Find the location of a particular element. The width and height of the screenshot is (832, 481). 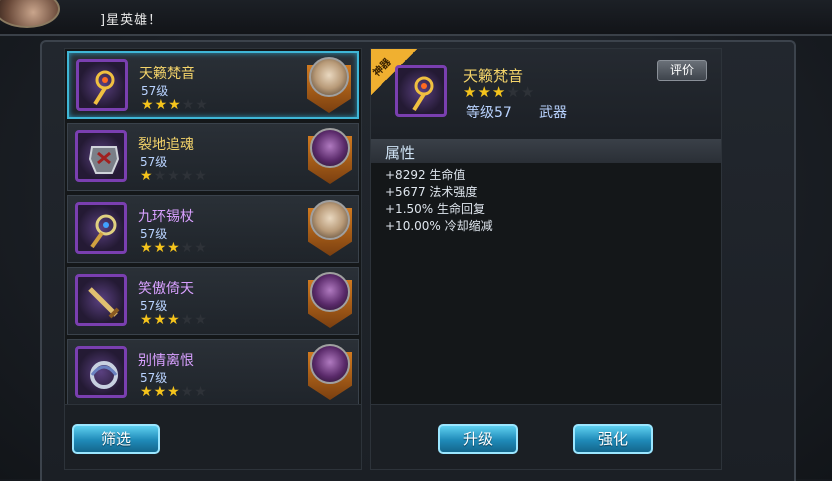

attributes-title: 属性 is located at coordinates (400, 153).